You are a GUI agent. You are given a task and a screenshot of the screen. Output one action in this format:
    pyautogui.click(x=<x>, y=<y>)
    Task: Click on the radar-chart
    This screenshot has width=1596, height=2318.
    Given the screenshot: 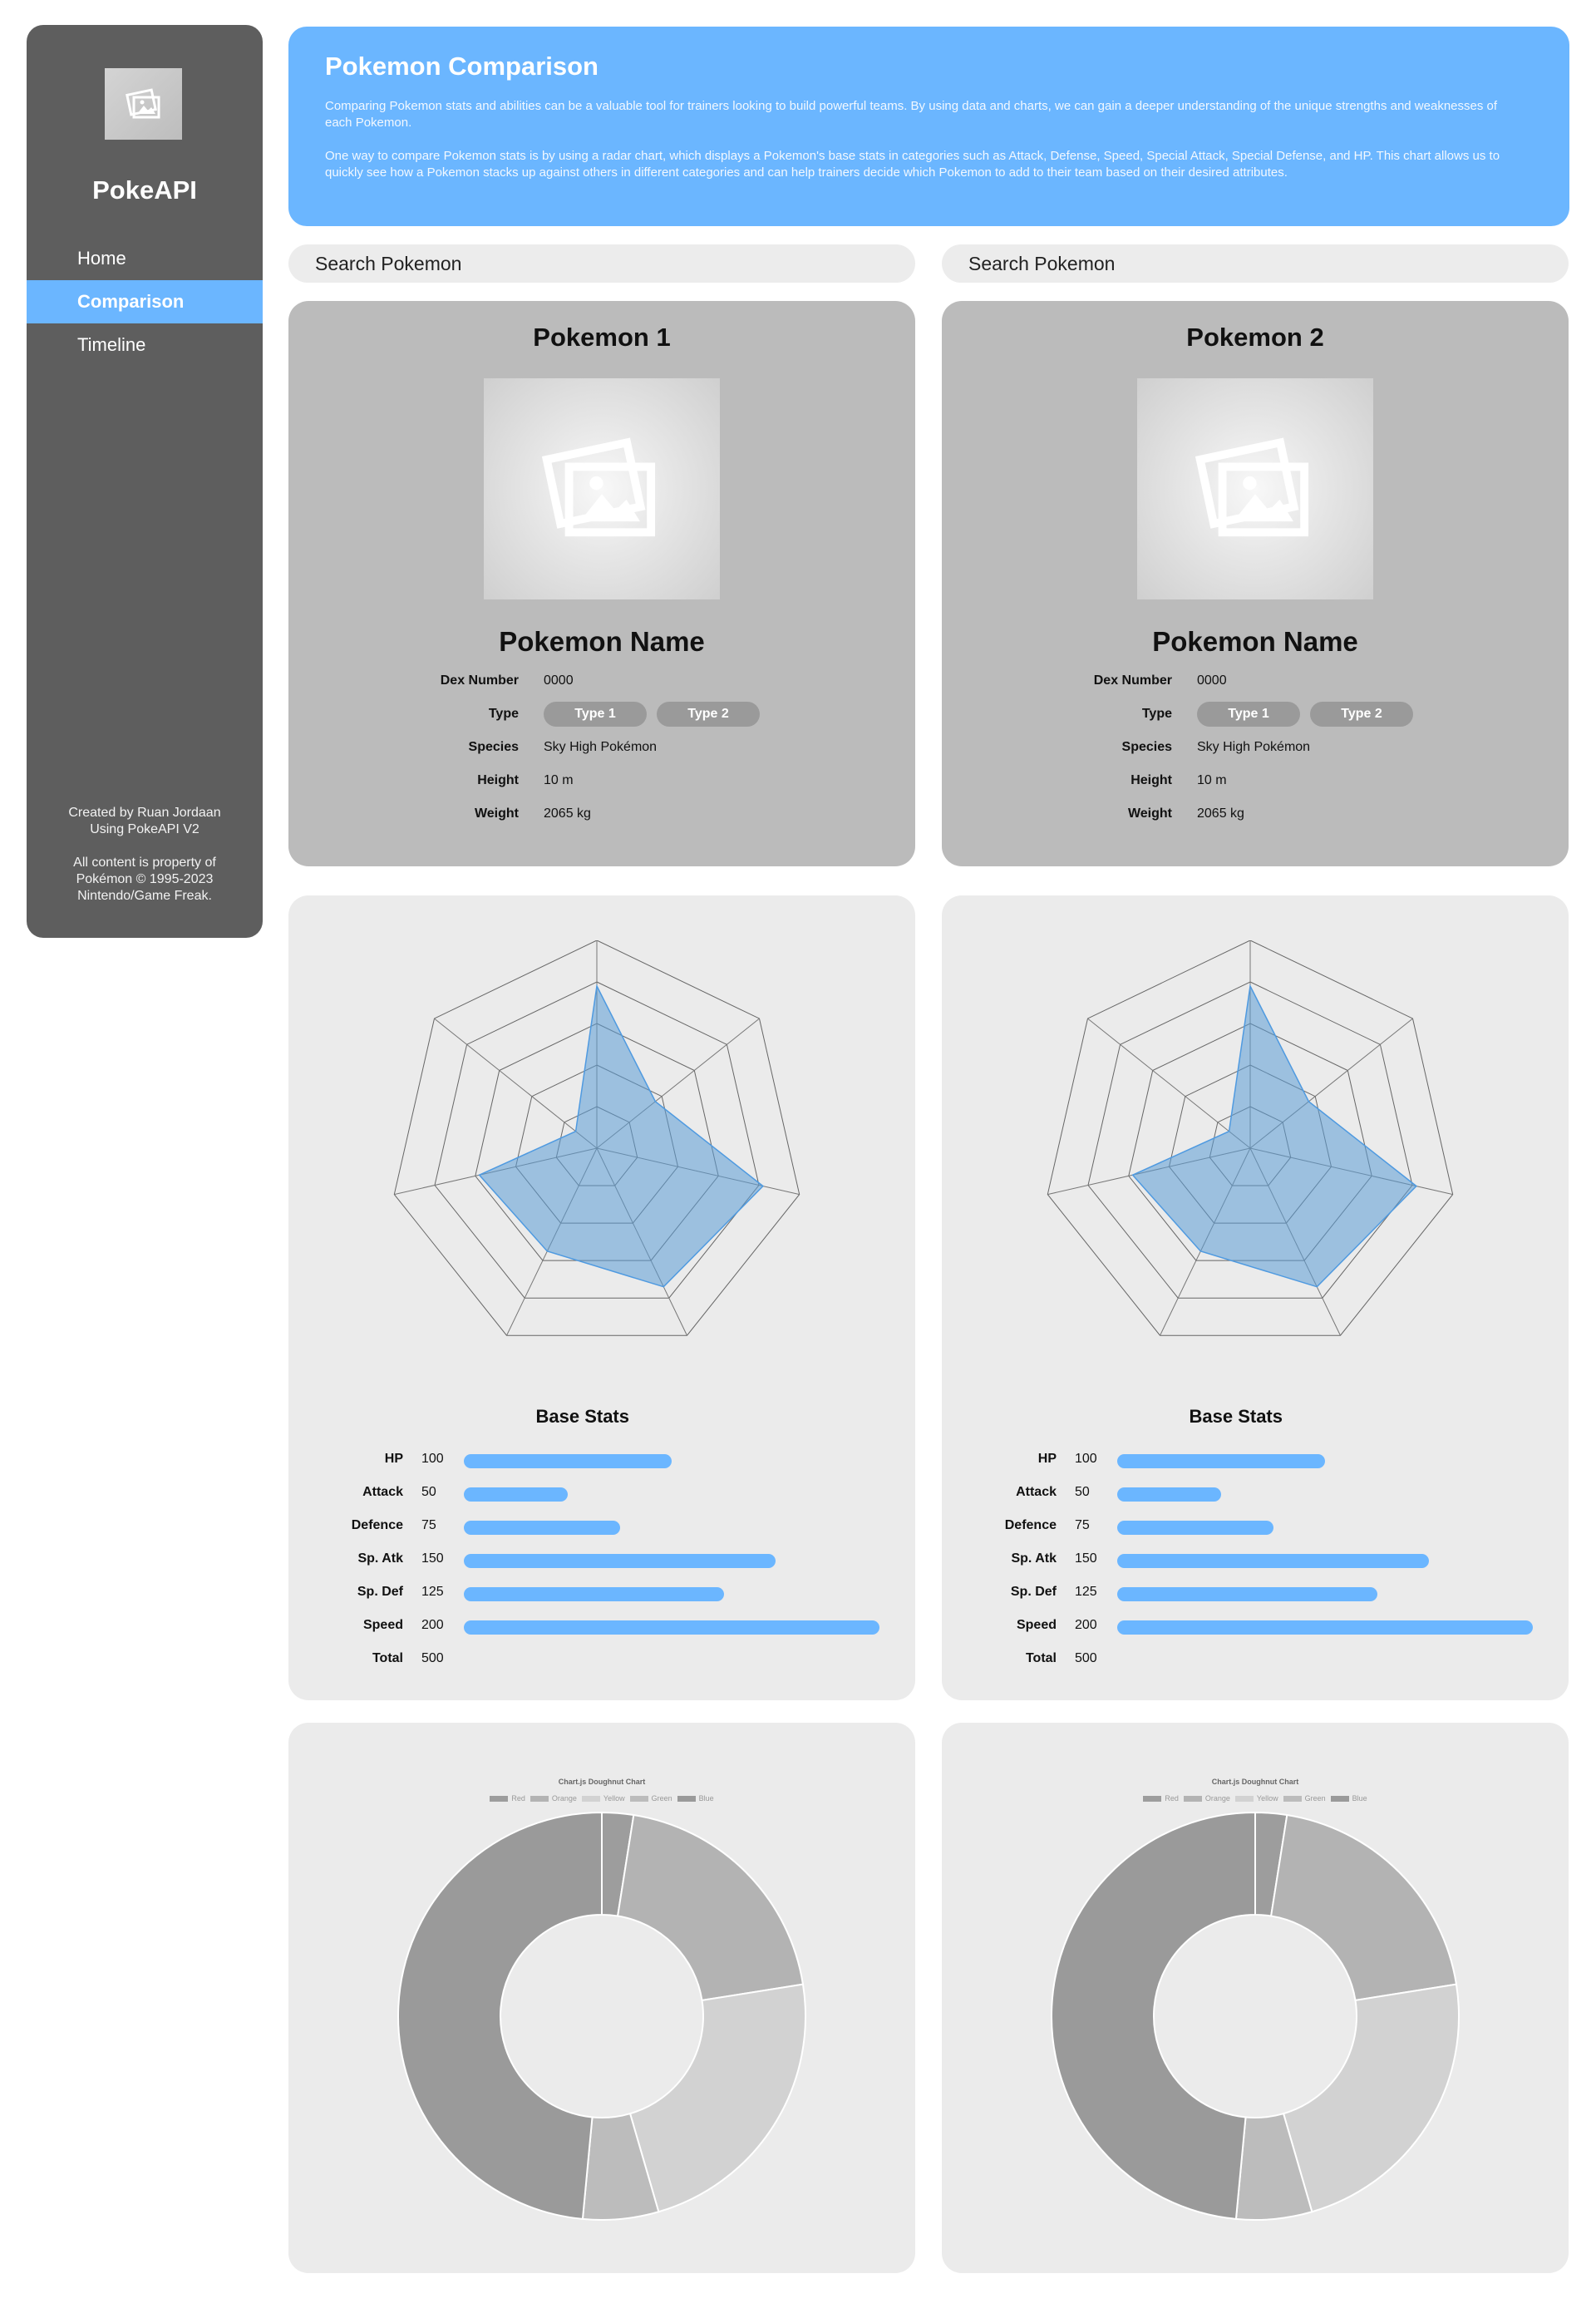 What is the action you would take?
    pyautogui.click(x=1250, y=1138)
    